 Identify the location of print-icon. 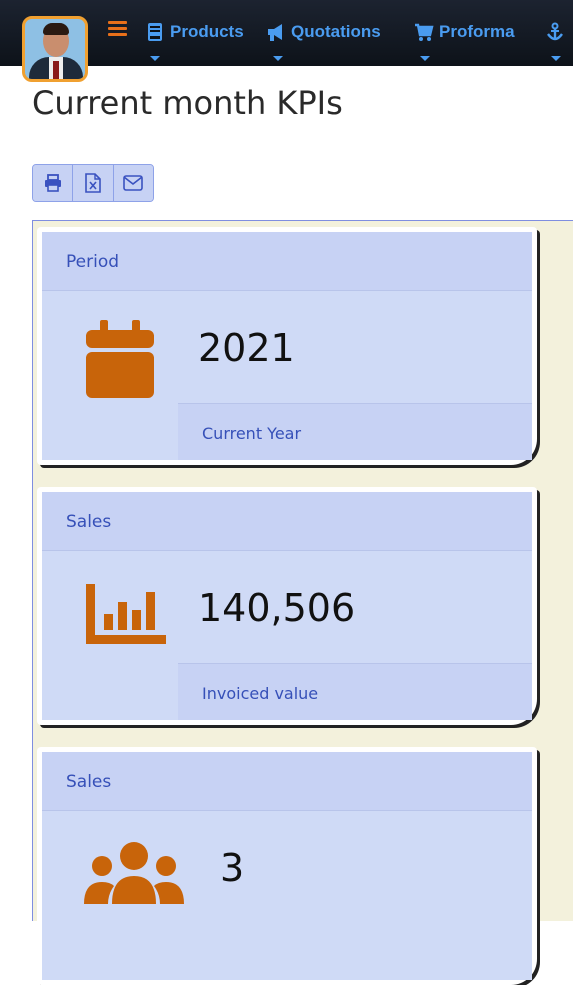
(52, 183).